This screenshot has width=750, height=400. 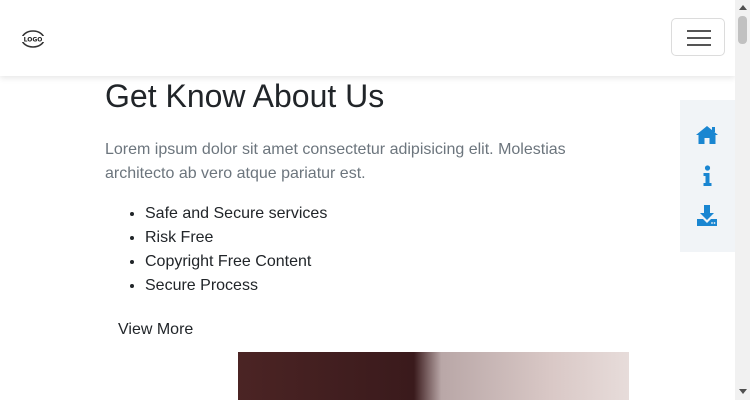 What do you see at coordinates (698, 37) in the screenshot?
I see `menu-toggle-button` at bounding box center [698, 37].